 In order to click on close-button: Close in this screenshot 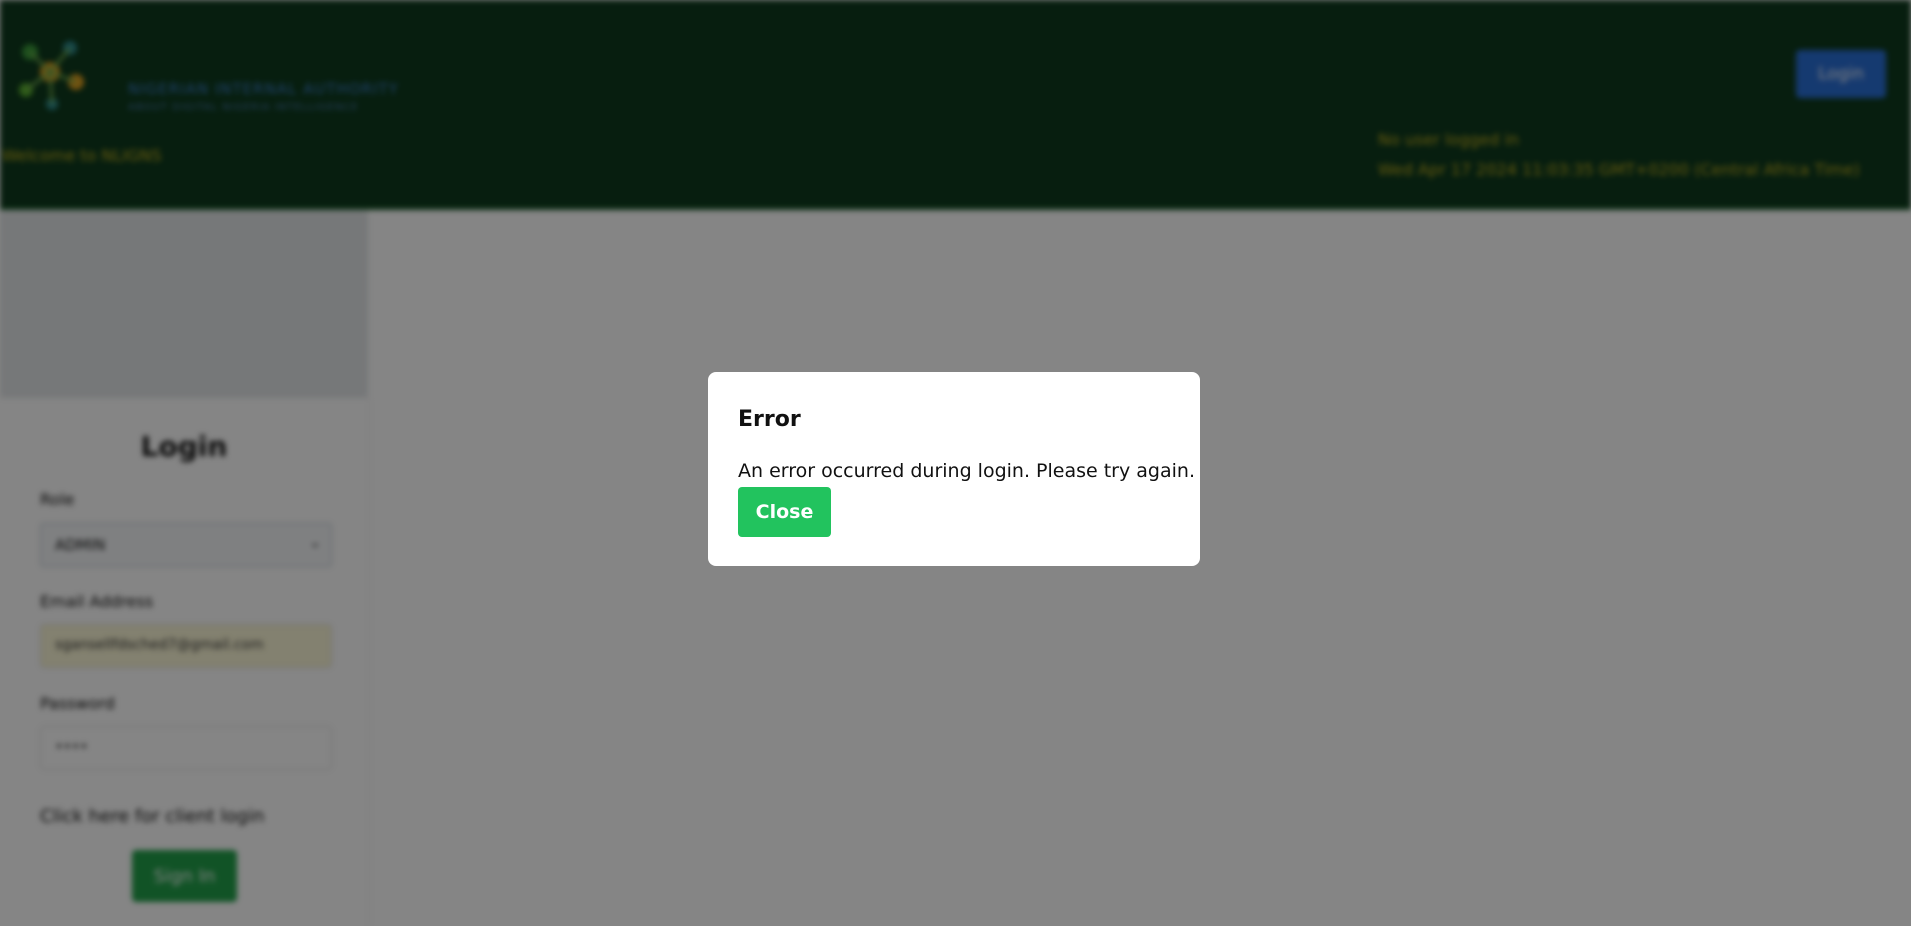, I will do `click(784, 512)`.